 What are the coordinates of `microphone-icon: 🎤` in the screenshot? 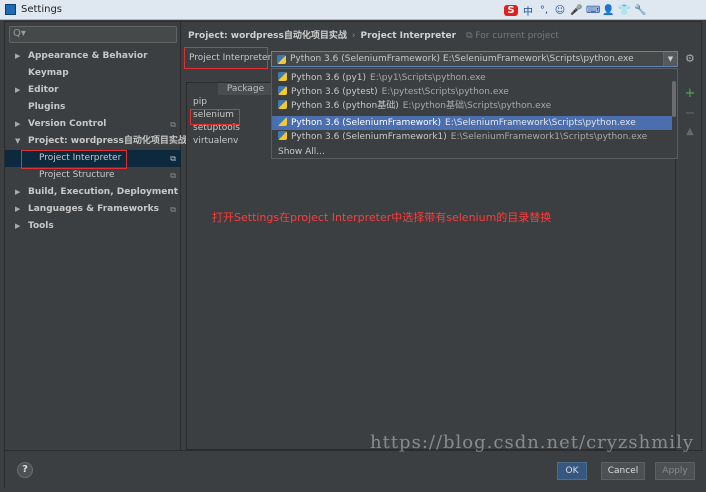 It's located at (576, 10).